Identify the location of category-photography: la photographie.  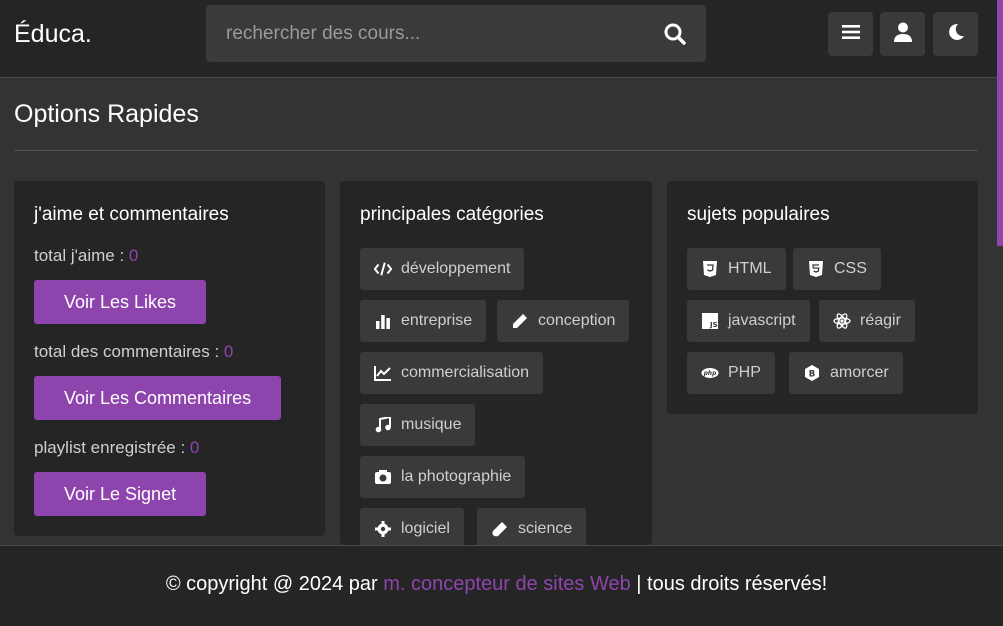
(443, 477).